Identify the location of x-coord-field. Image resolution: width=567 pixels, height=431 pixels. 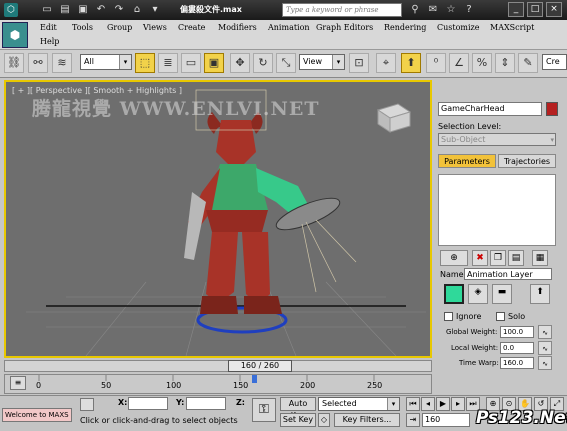
(148, 403).